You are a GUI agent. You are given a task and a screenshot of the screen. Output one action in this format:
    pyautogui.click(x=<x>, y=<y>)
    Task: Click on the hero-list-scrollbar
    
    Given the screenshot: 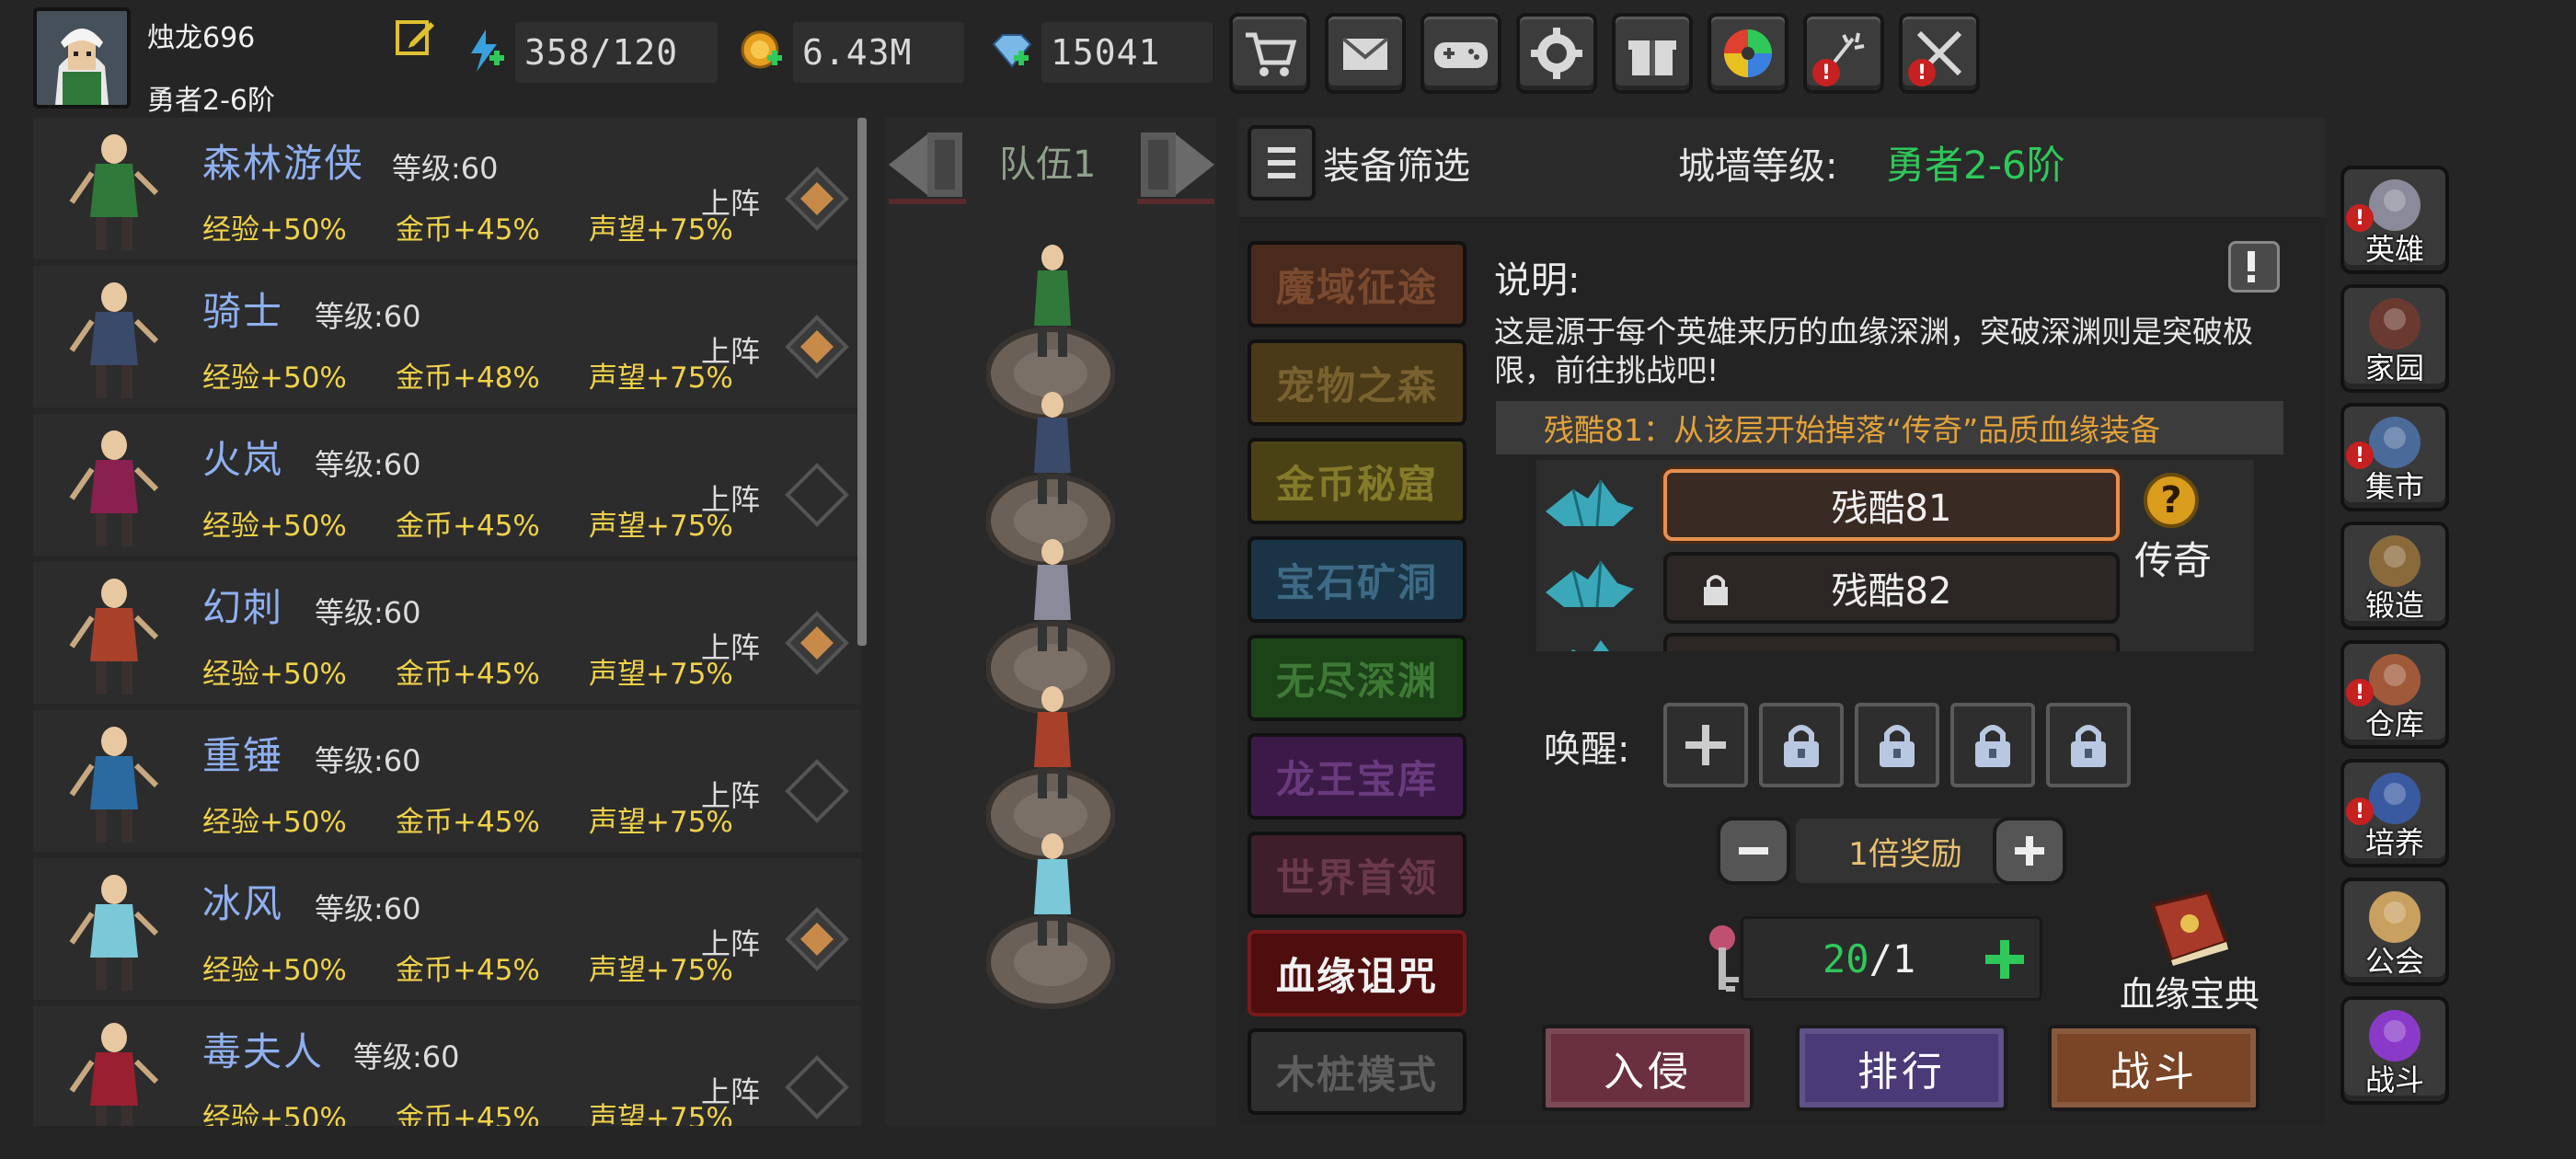 What is the action you would take?
    pyautogui.click(x=862, y=382)
    